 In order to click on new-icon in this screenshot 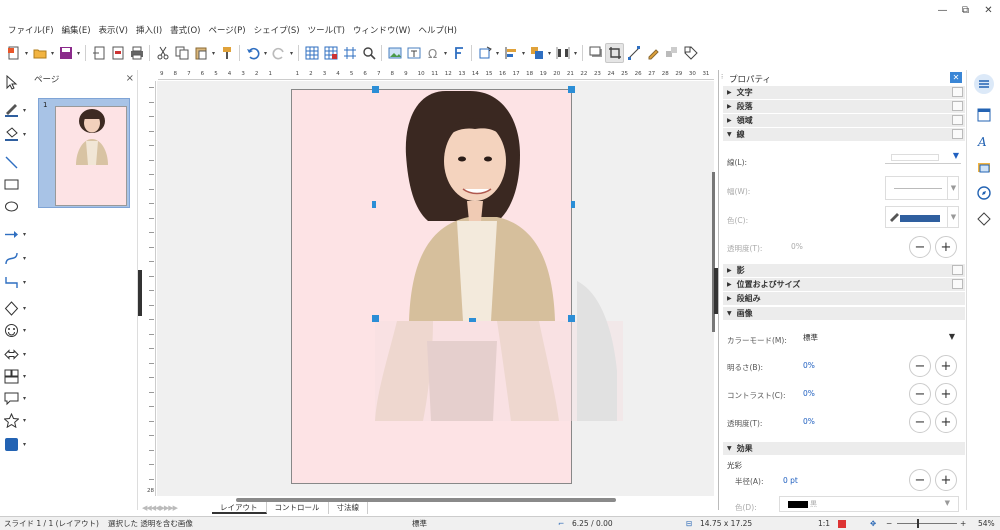, I will do `click(13, 53)`.